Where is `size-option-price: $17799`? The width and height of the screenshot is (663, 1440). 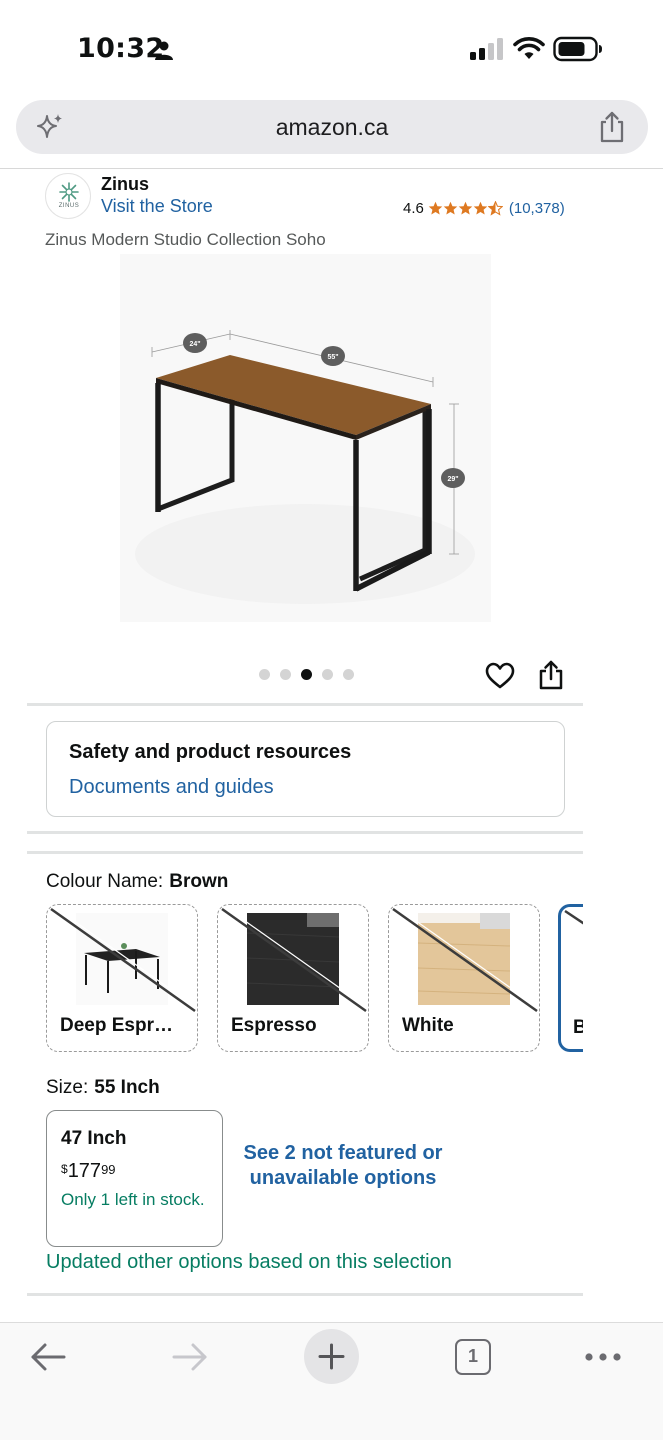
size-option-price: $17799 is located at coordinates (88, 1171).